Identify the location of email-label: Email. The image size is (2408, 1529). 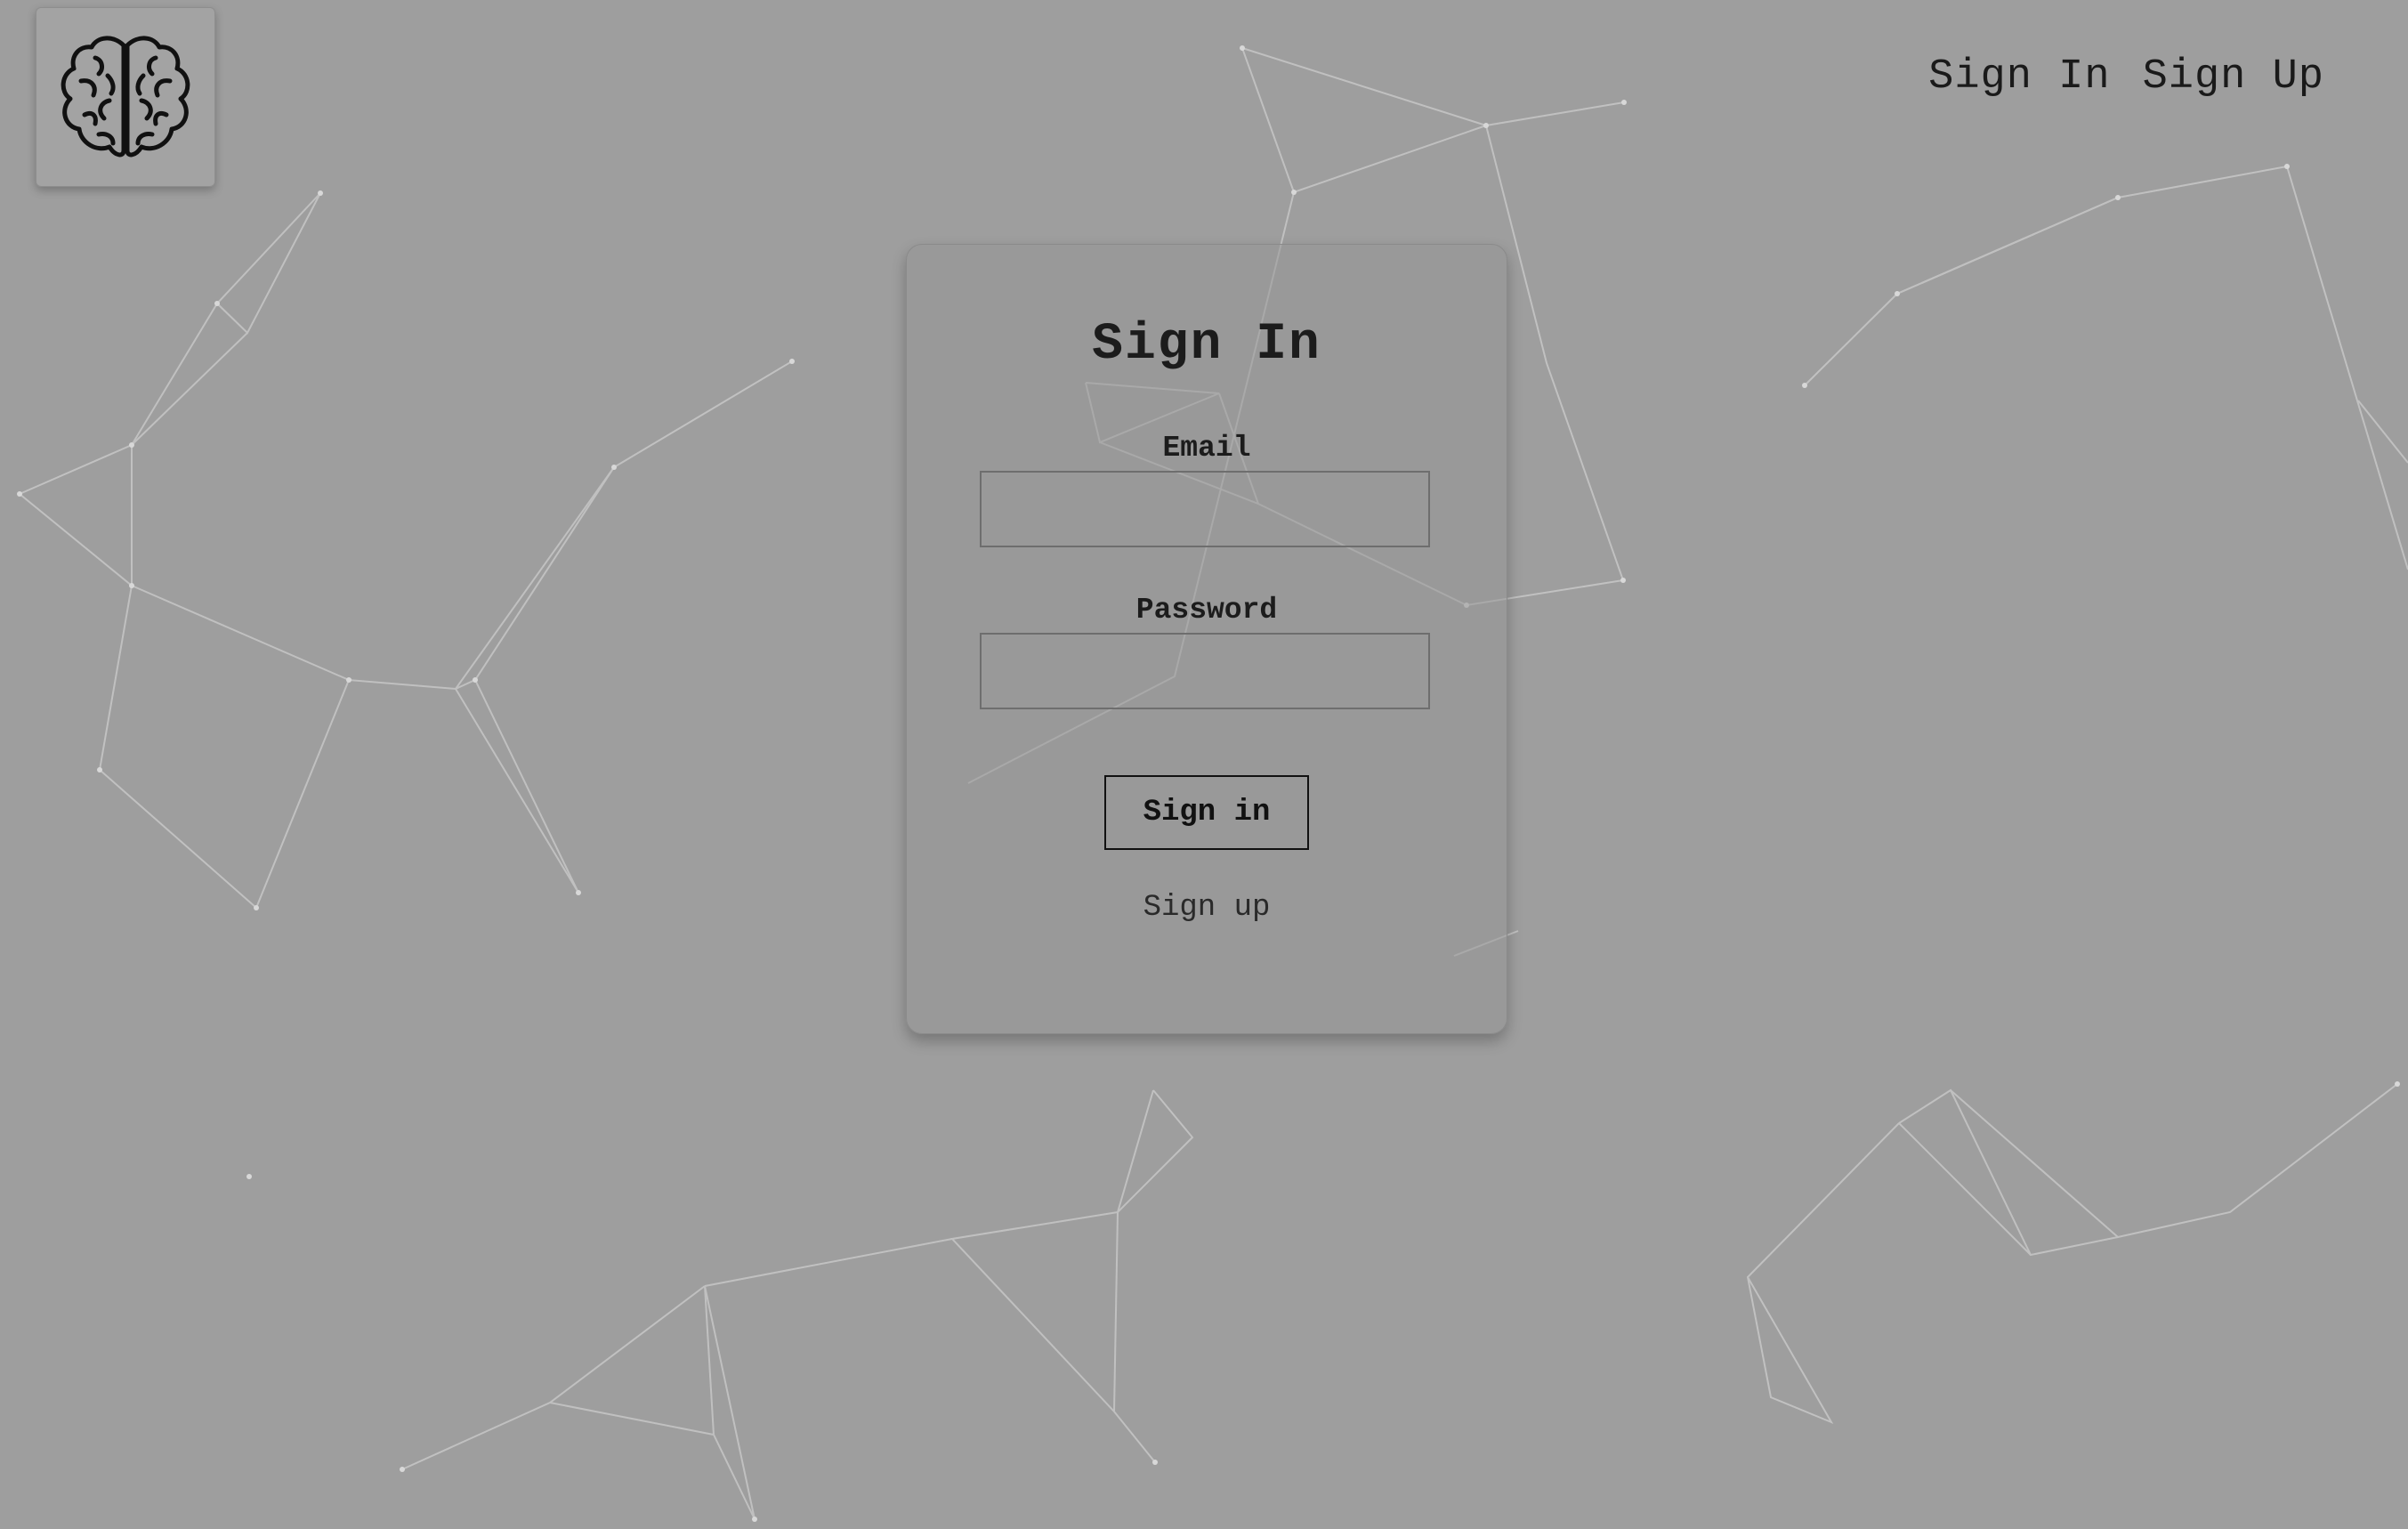
(1206, 448).